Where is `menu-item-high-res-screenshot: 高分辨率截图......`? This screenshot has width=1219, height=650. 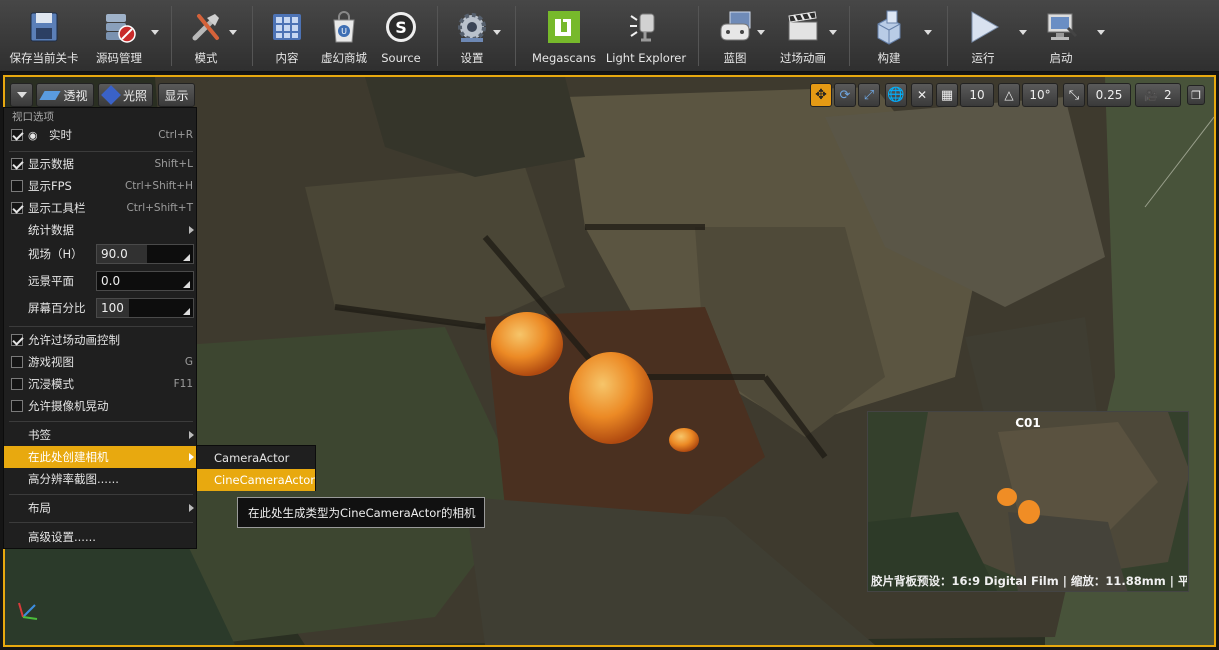
menu-item-high-res-screenshot: 高分辨率截图...... is located at coordinates (101, 479).